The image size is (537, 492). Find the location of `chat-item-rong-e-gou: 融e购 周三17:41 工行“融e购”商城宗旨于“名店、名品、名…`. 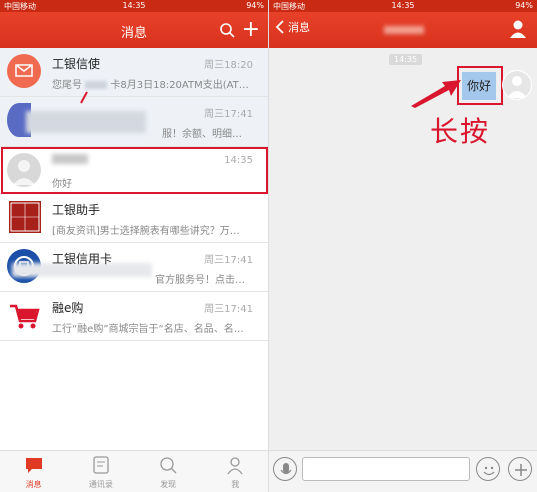

chat-item-rong-e-gou: 融e购 周三17:41 工行“融e购”商城宗旨于“名店、名品、名… is located at coordinates (134, 316).